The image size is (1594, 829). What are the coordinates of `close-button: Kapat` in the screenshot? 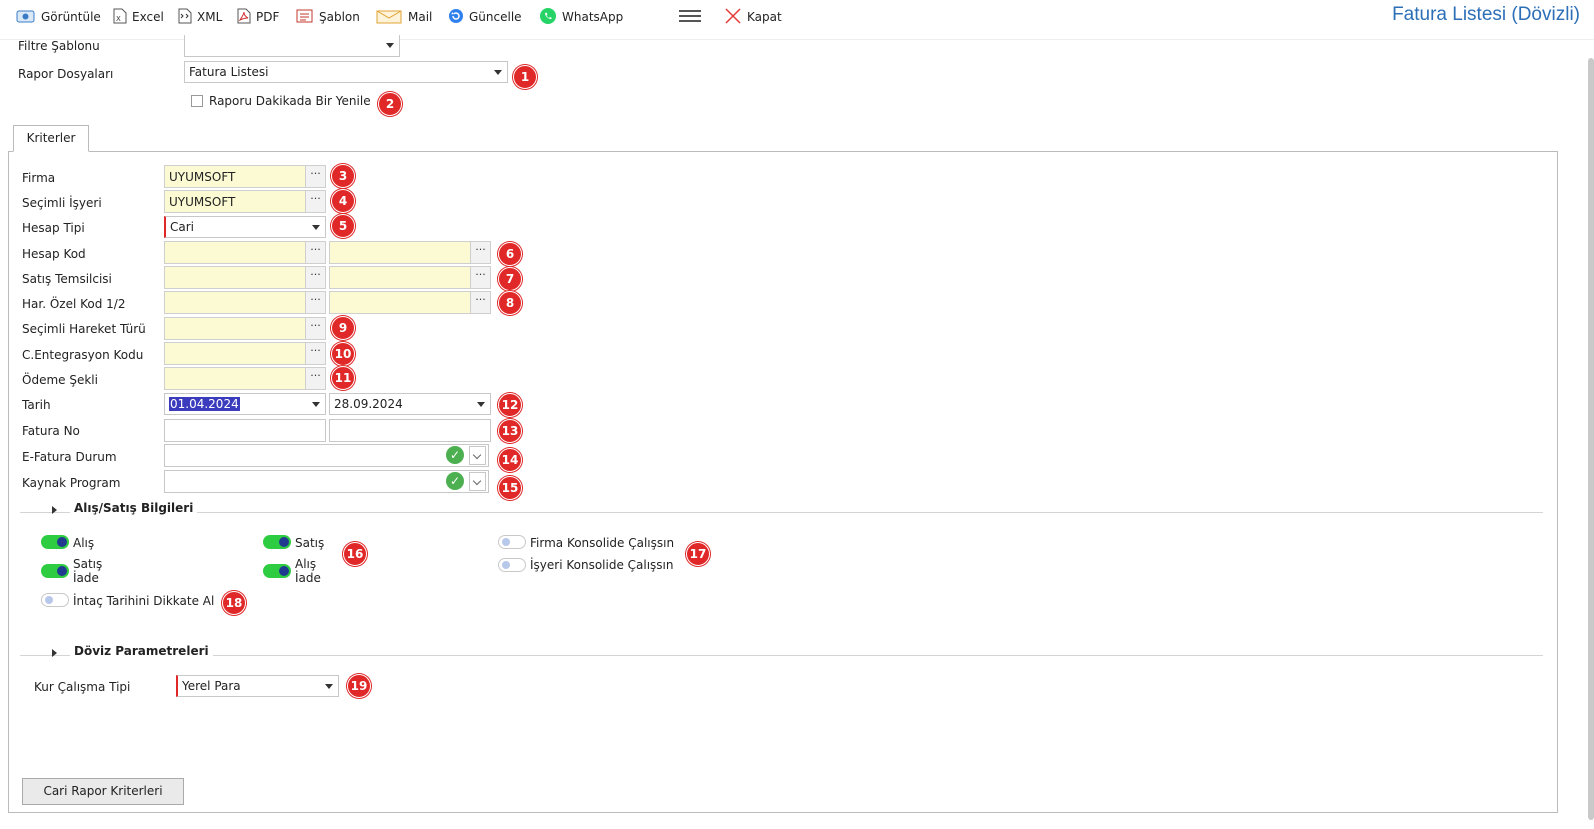 It's located at (753, 17).